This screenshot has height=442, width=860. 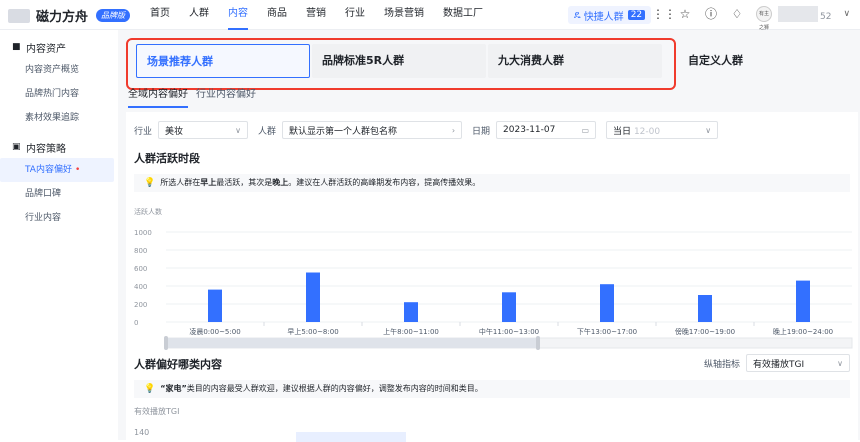 I want to click on sidebar-group: ■ 内容资产, so click(x=59, y=47).